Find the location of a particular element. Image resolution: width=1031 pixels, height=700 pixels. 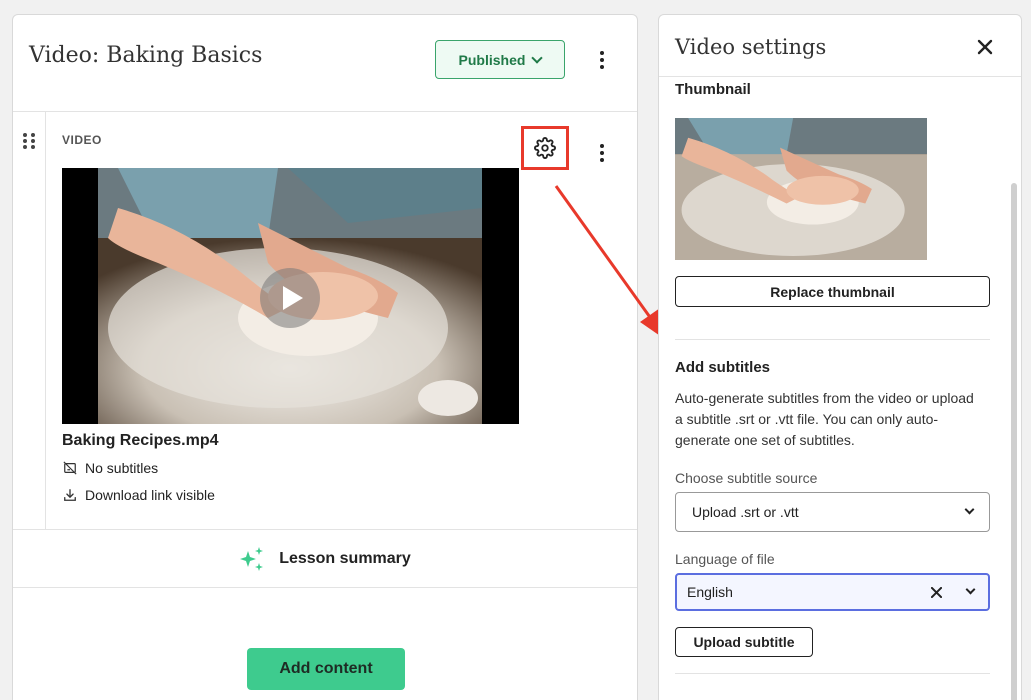

language-value: English is located at coordinates (710, 592).